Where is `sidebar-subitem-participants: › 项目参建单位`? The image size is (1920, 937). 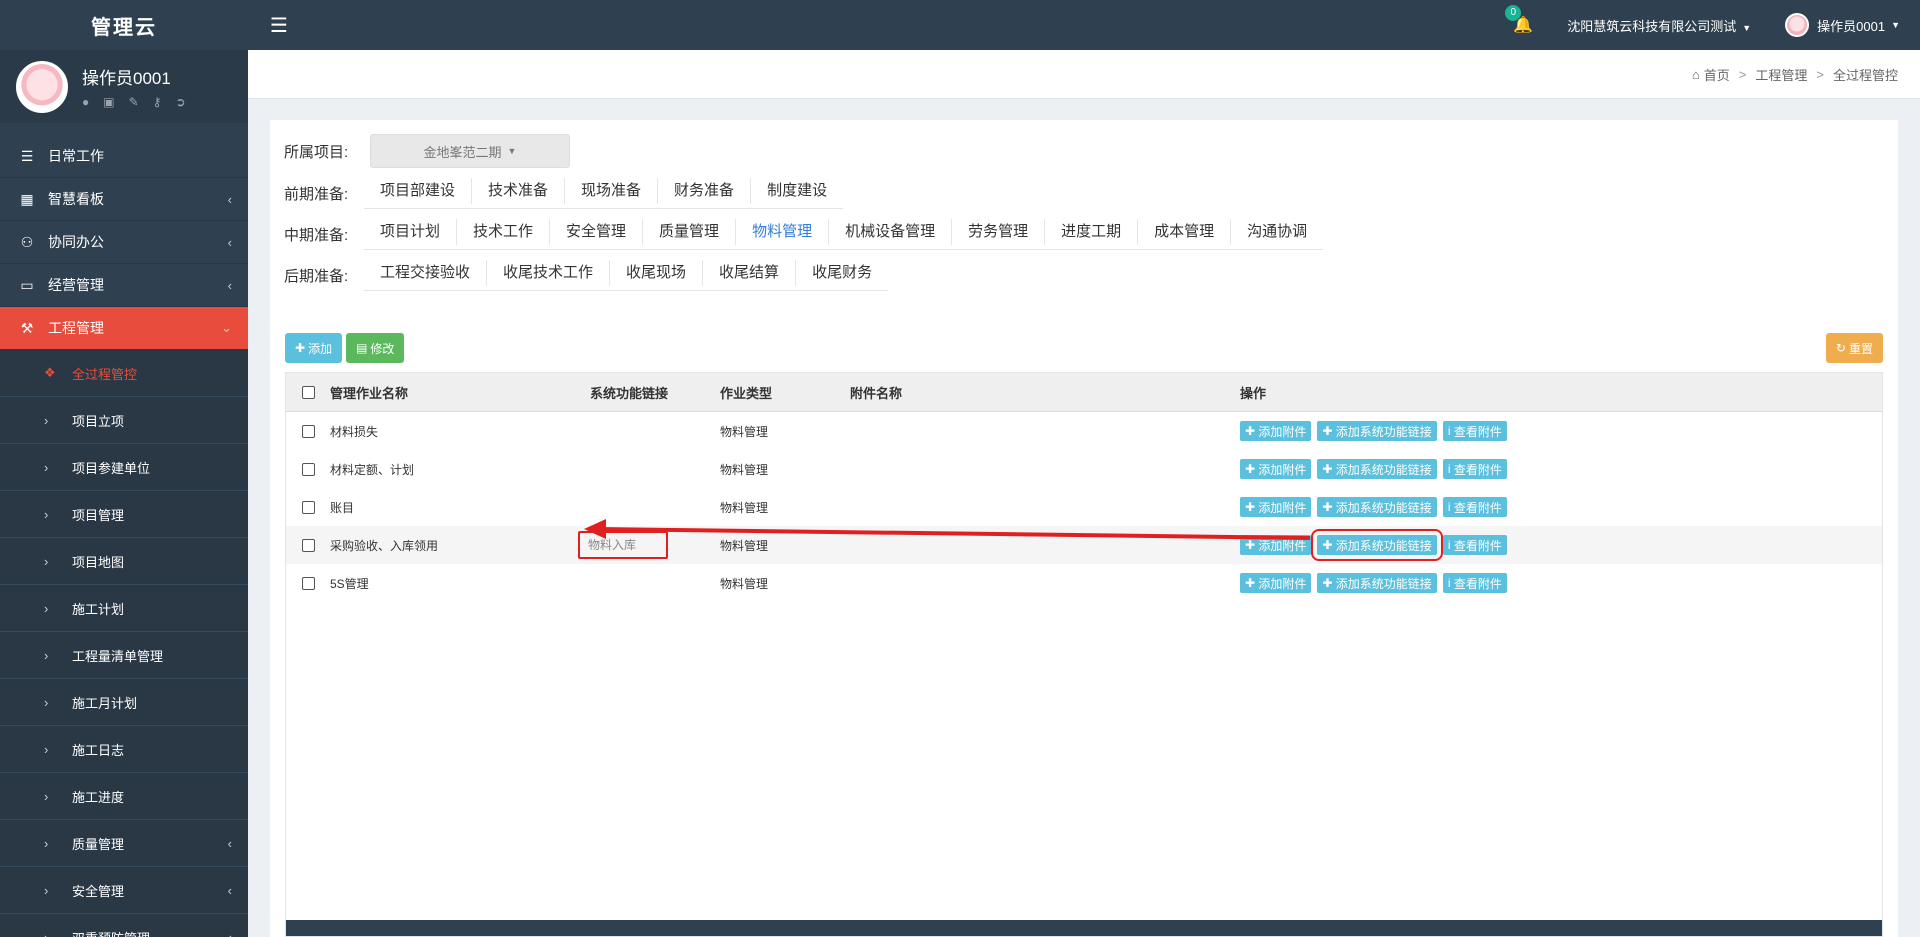
sidebar-subitem-participants: › 项目参建单位 is located at coordinates (124, 467).